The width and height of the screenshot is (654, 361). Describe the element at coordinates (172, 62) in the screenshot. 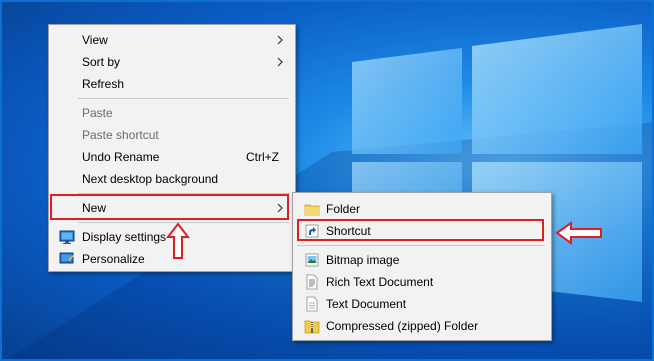

I see `menu-item-sort-by: Sort by` at that location.